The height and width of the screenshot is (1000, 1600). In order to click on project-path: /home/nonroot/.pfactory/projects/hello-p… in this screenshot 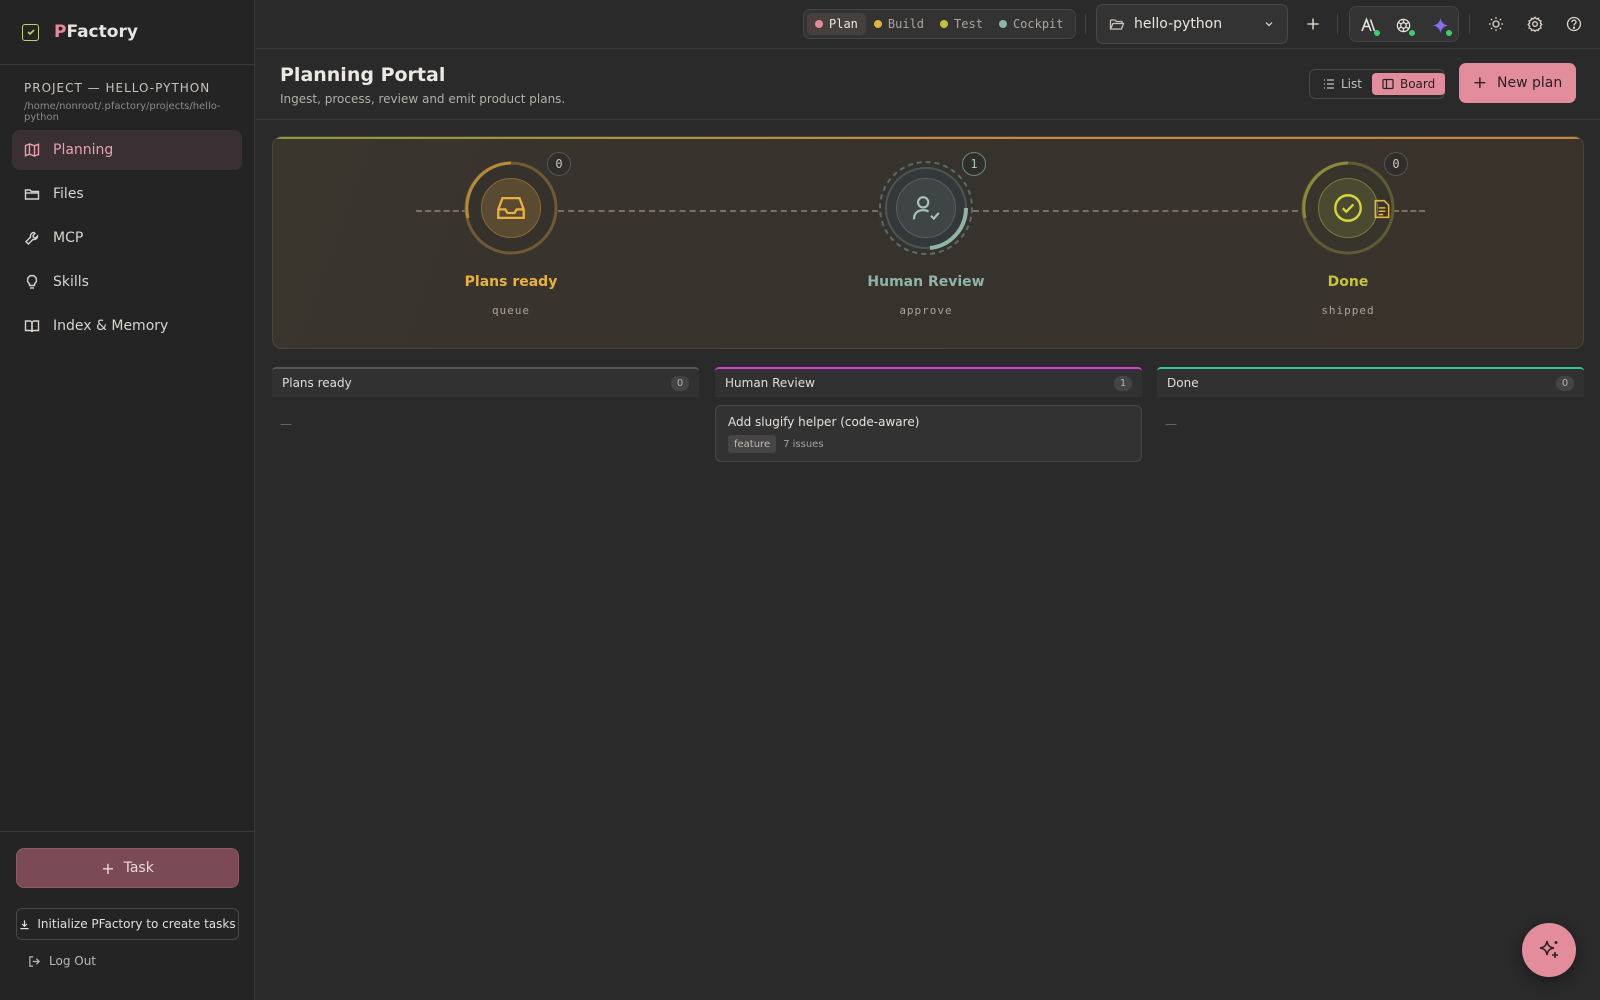, I will do `click(122, 112)`.